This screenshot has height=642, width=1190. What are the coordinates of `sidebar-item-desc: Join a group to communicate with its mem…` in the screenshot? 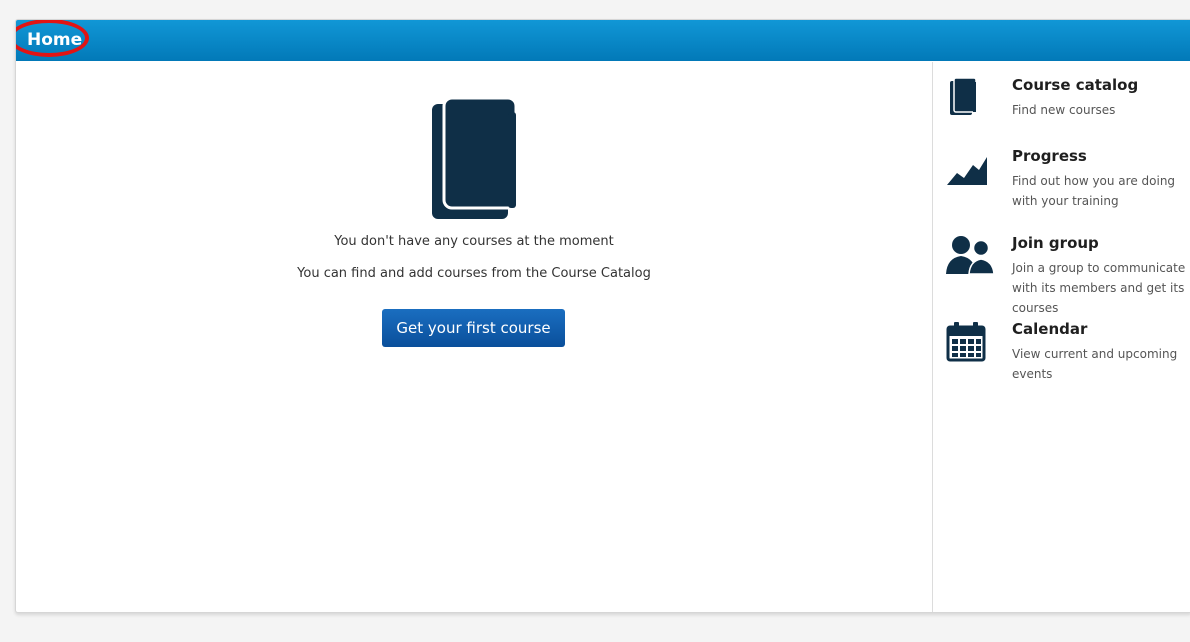 It's located at (1099, 288).